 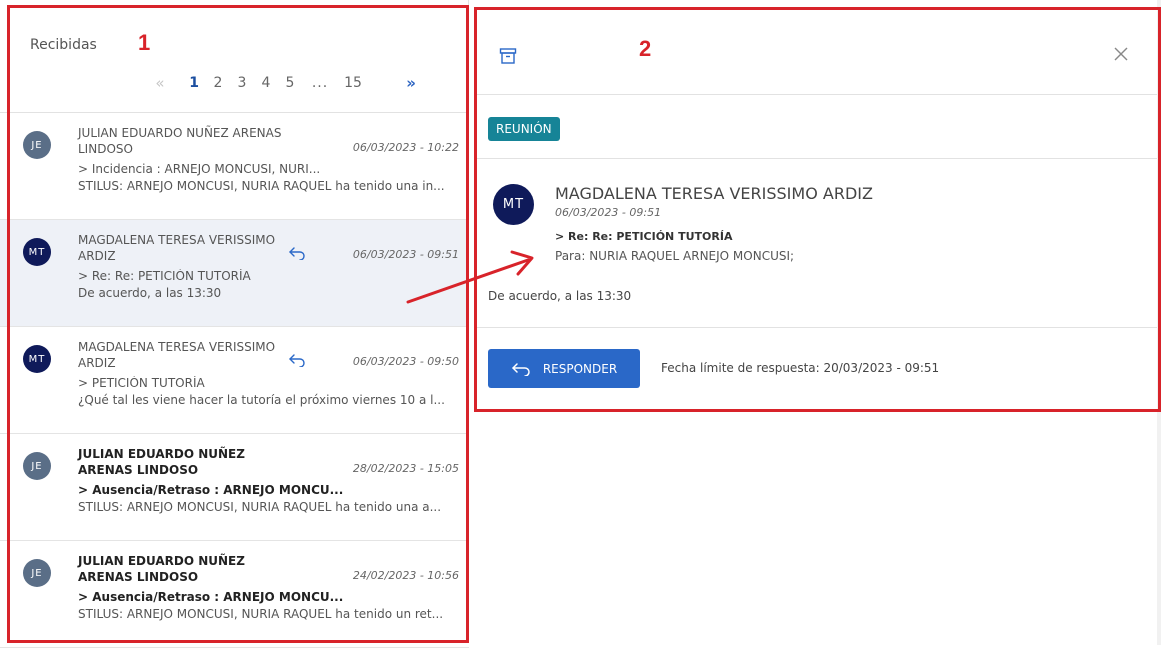 I want to click on message-date: 06/03/2023 - 09:51, so click(x=405, y=254).